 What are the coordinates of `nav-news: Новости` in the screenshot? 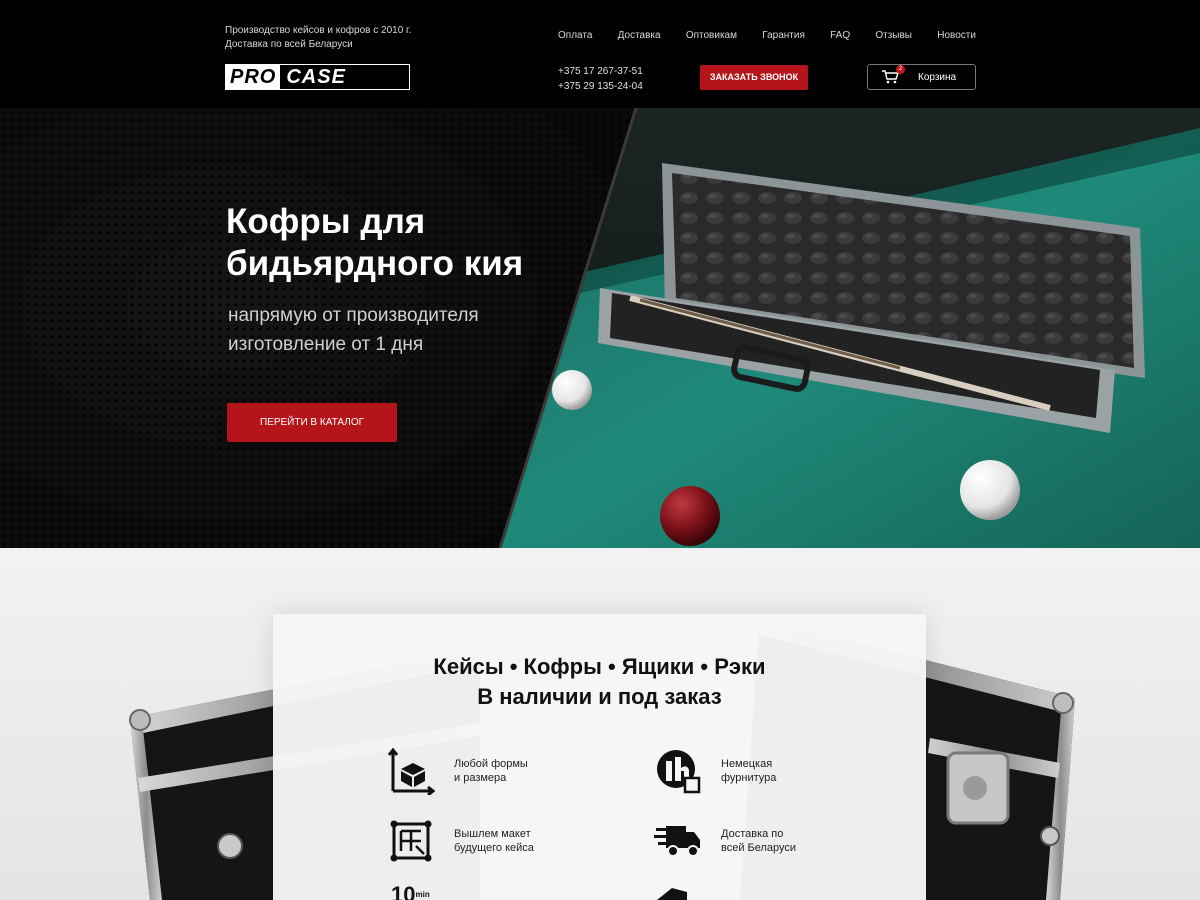 It's located at (956, 35).